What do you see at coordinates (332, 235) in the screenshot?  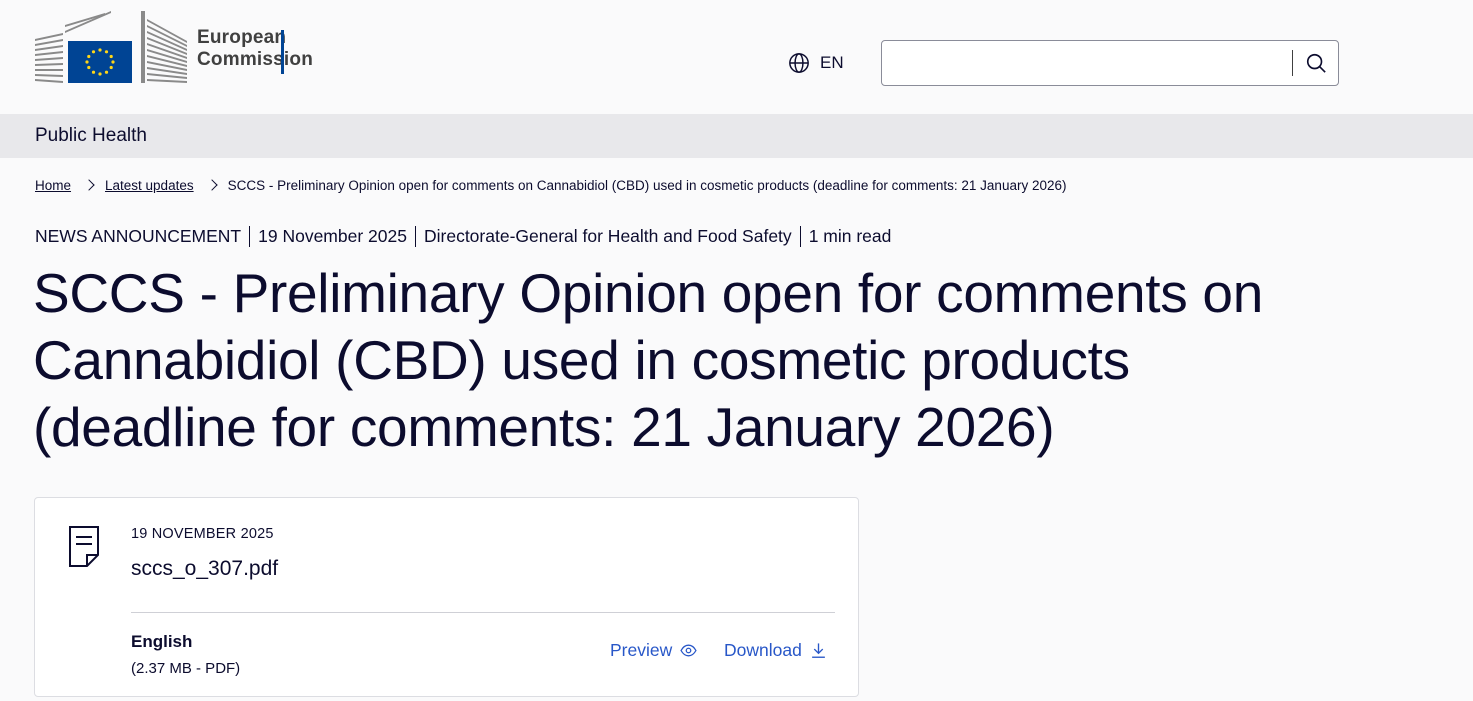 I see `publish-date: 19 November 2025` at bounding box center [332, 235].